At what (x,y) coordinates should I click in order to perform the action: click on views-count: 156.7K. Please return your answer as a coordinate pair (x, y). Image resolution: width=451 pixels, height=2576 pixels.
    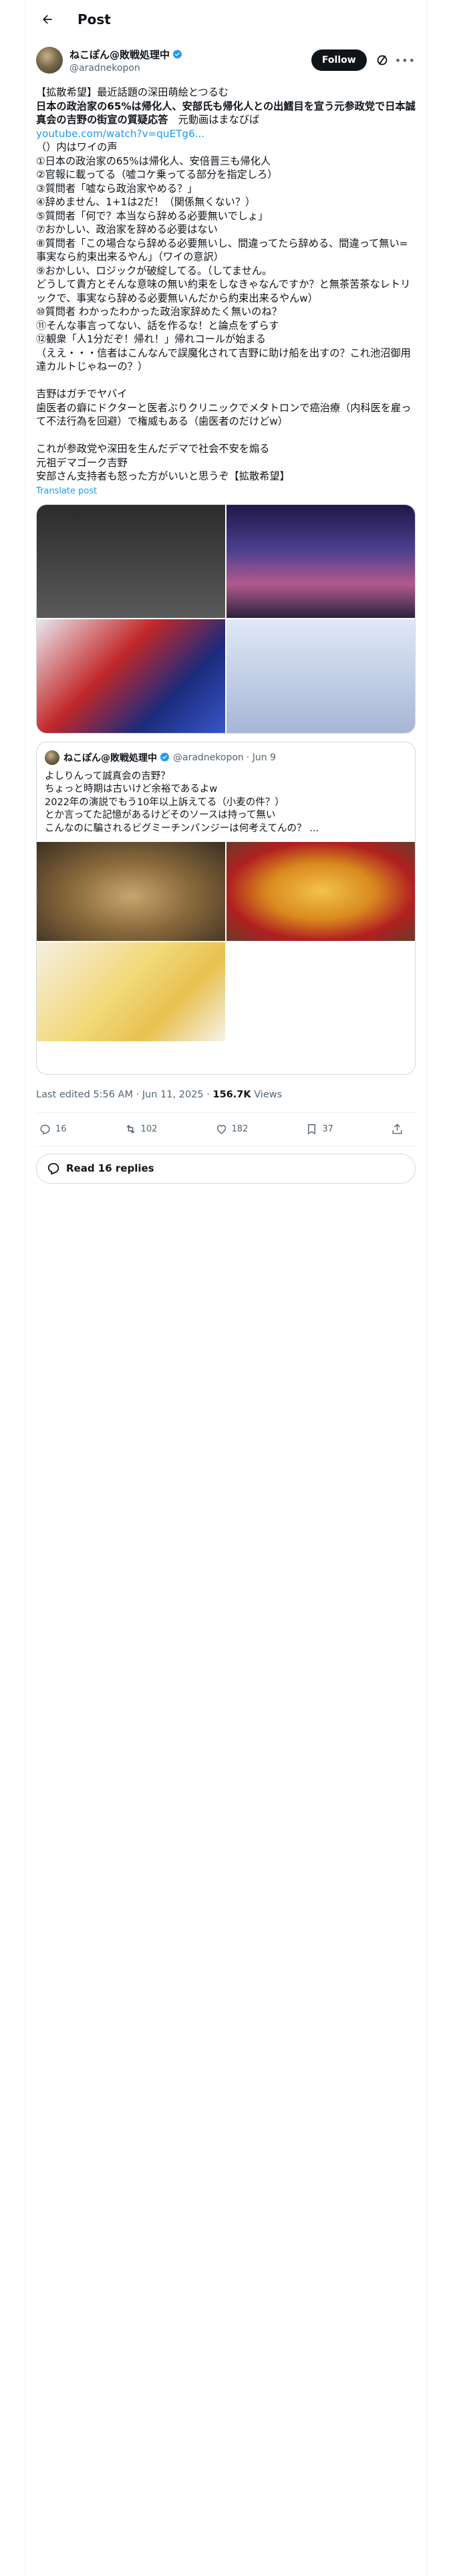
    Looking at the image, I should click on (231, 1094).